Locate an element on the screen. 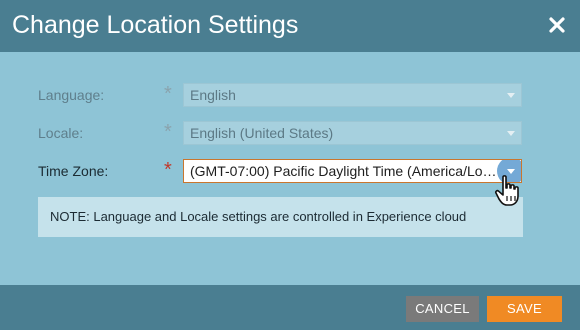  close-button is located at coordinates (557, 25).